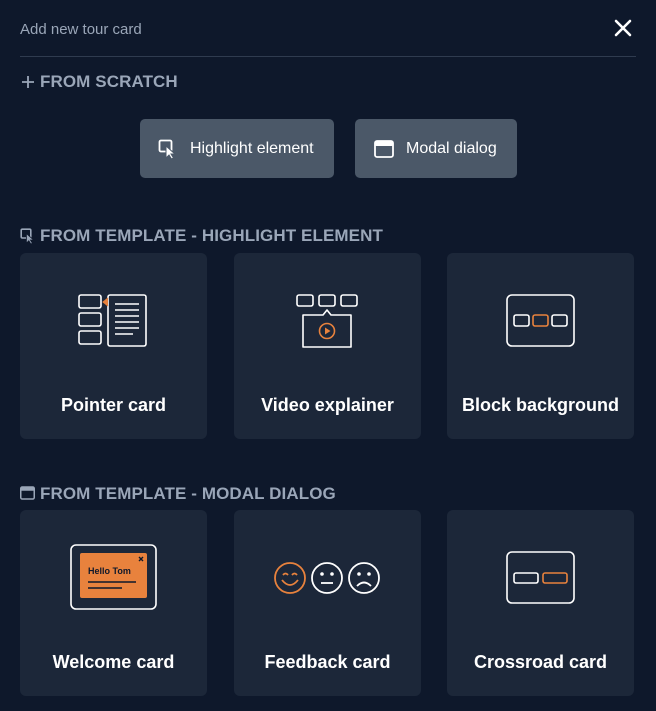  Describe the element at coordinates (540, 662) in the screenshot. I see `crossroad-card-label: Crossroad card` at that location.